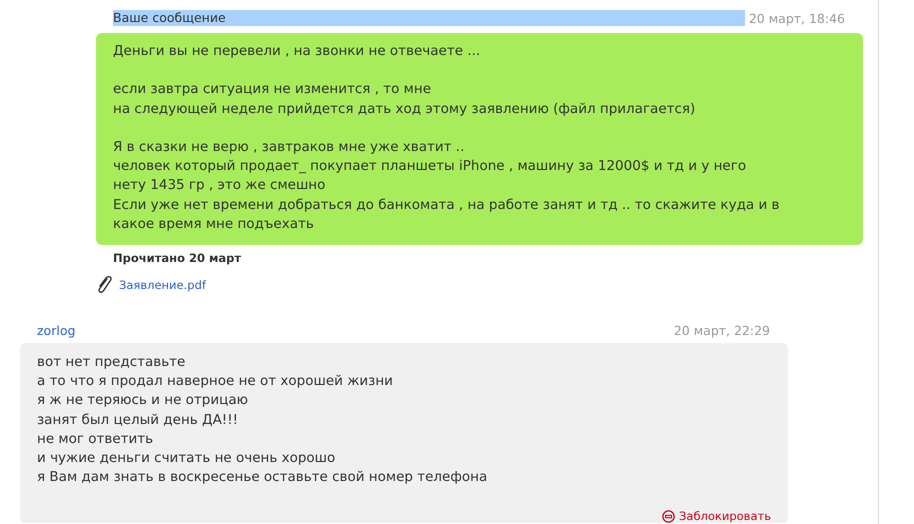 The height and width of the screenshot is (524, 914). What do you see at coordinates (262, 420) in the screenshot?
I see `message-paragraph: вот нет представьте а то что я продал наверное не от хорошей жизни я ж не теряюсь и не отрицаю занят был целый день ДА!!! не мог ответить и чужие деньги считать не очень хорошо я Вам дам знать в воскресенье оставьте свой номер телефона` at bounding box center [262, 420].